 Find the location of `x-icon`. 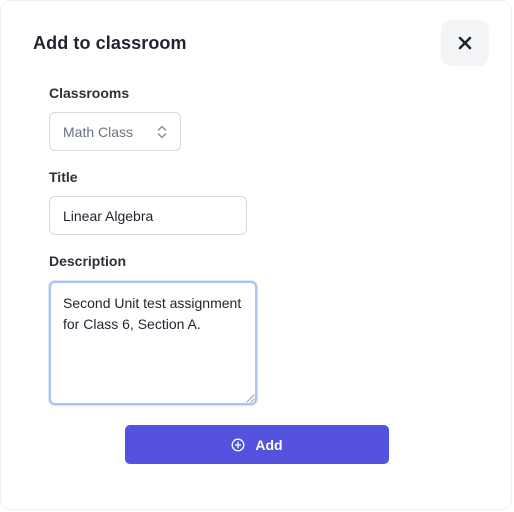

x-icon is located at coordinates (465, 43).